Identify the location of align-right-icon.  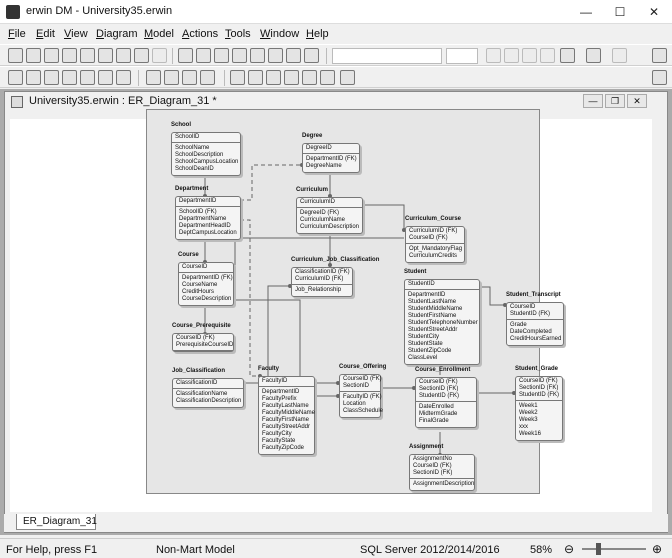
(327, 77).